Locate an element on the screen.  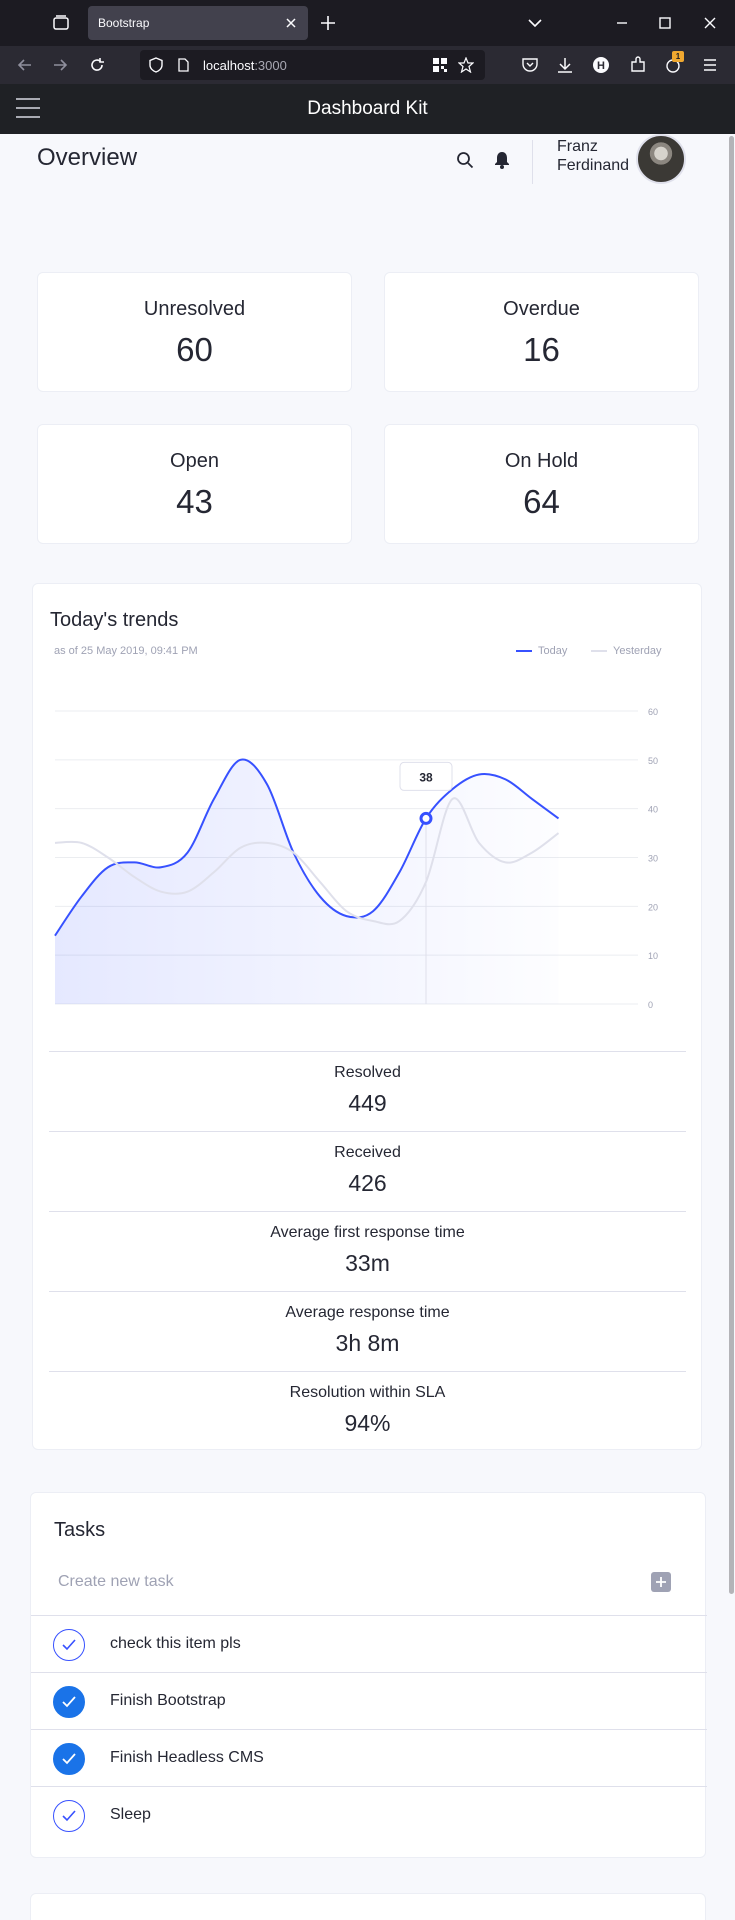
metric-label: Resolved is located at coordinates (367, 1072).